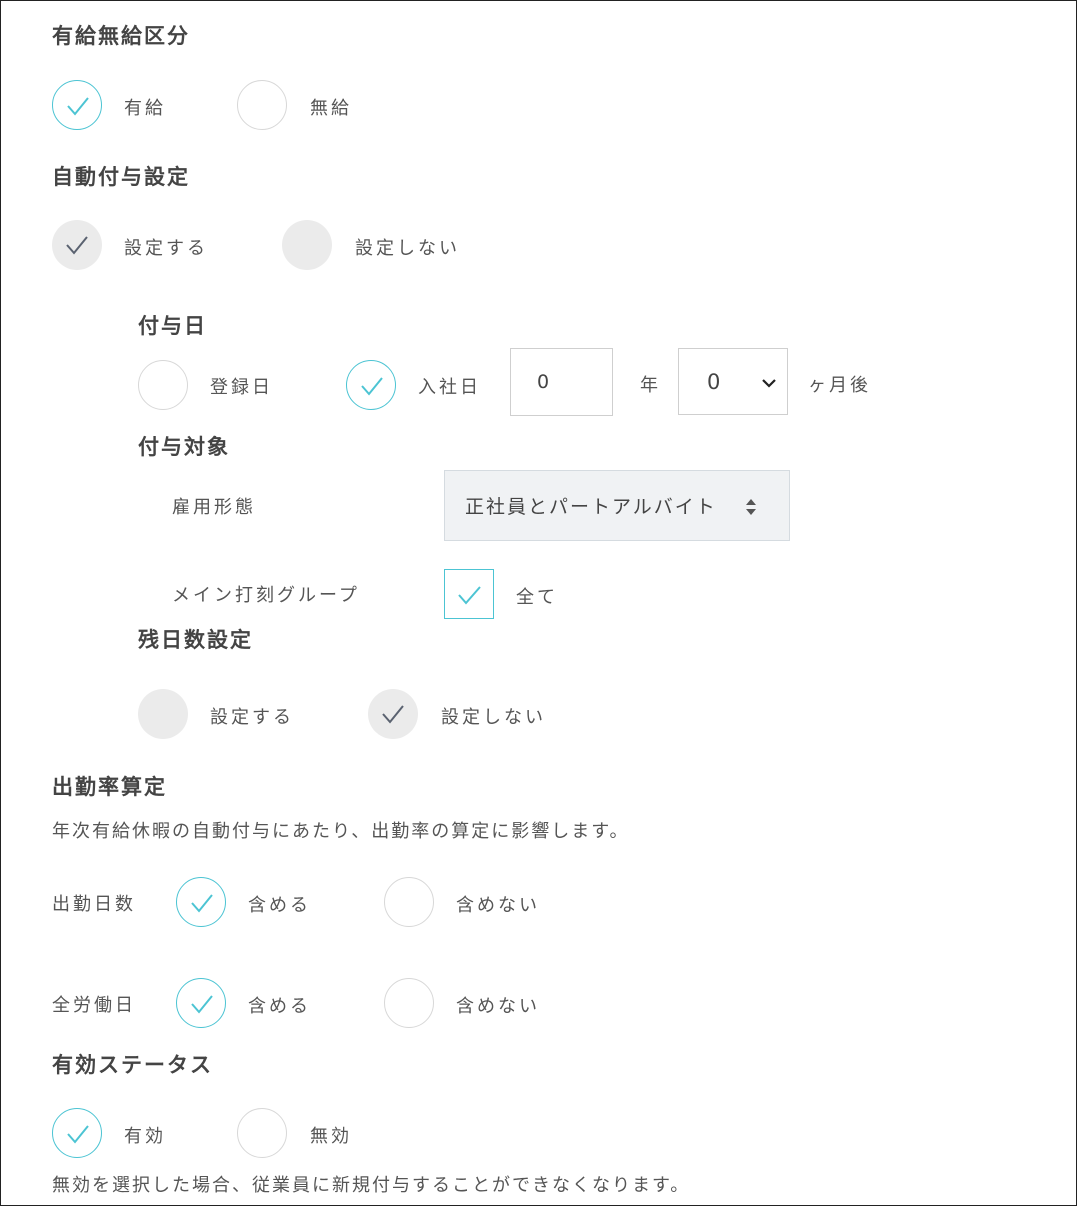 The height and width of the screenshot is (1206, 1077). I want to click on status-heading: 有効ステータス, so click(132, 1065).